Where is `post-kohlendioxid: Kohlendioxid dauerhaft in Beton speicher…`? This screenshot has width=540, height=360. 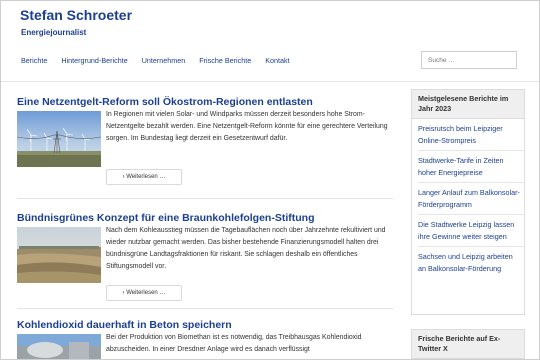 post-kohlendioxid: Kohlendioxid dauerhaft in Beton speicher… is located at coordinates (205, 339).